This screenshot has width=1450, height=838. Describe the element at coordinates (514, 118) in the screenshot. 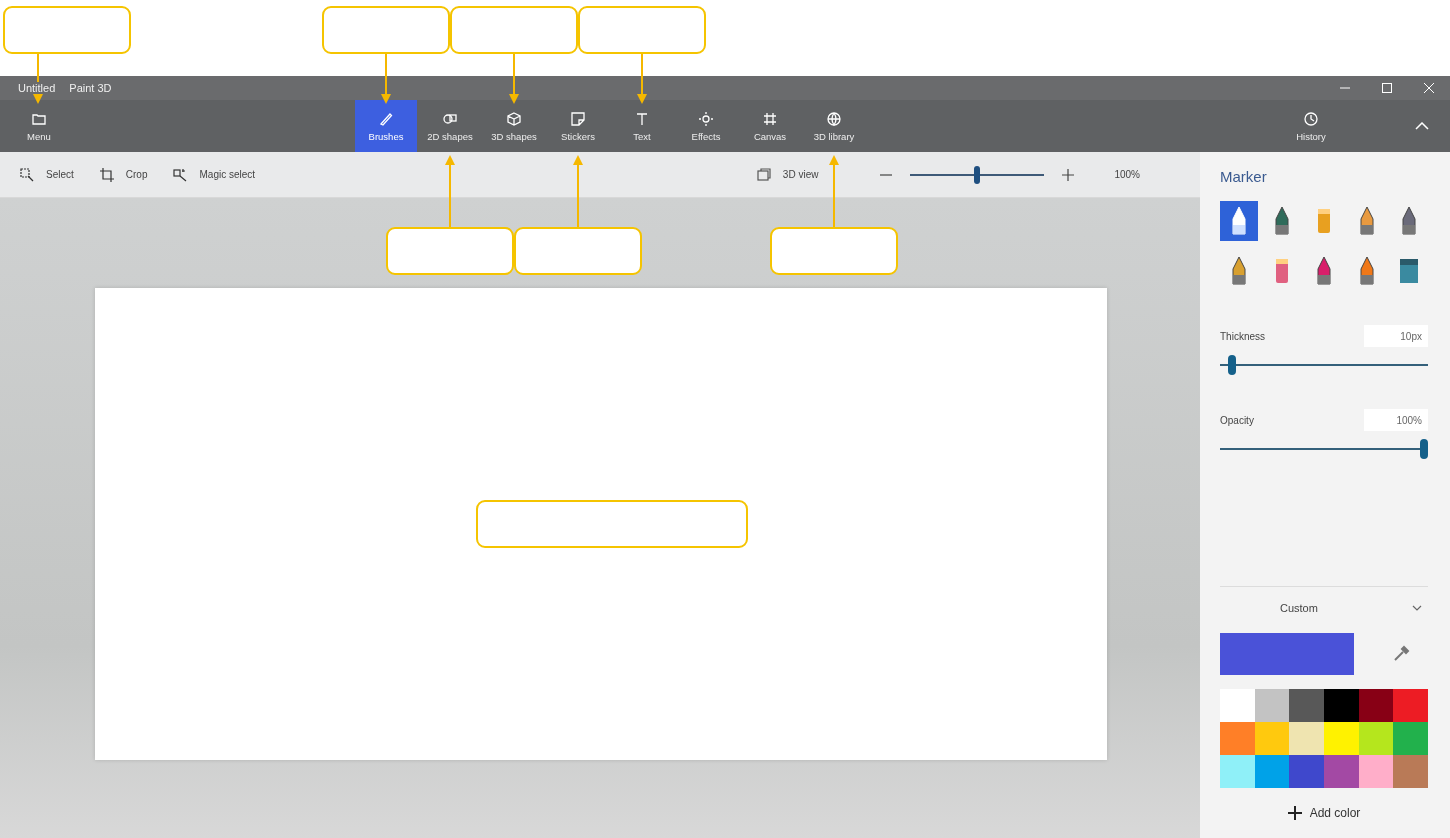

I see `cube-icon` at that location.